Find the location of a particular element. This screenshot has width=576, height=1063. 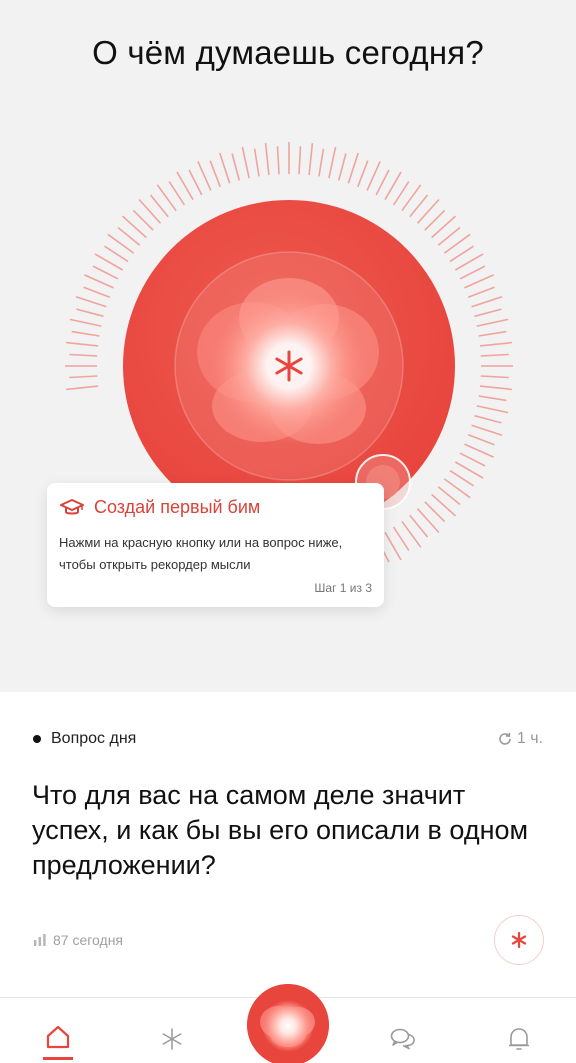

stats-count: 87 сегодня is located at coordinates (88, 940).